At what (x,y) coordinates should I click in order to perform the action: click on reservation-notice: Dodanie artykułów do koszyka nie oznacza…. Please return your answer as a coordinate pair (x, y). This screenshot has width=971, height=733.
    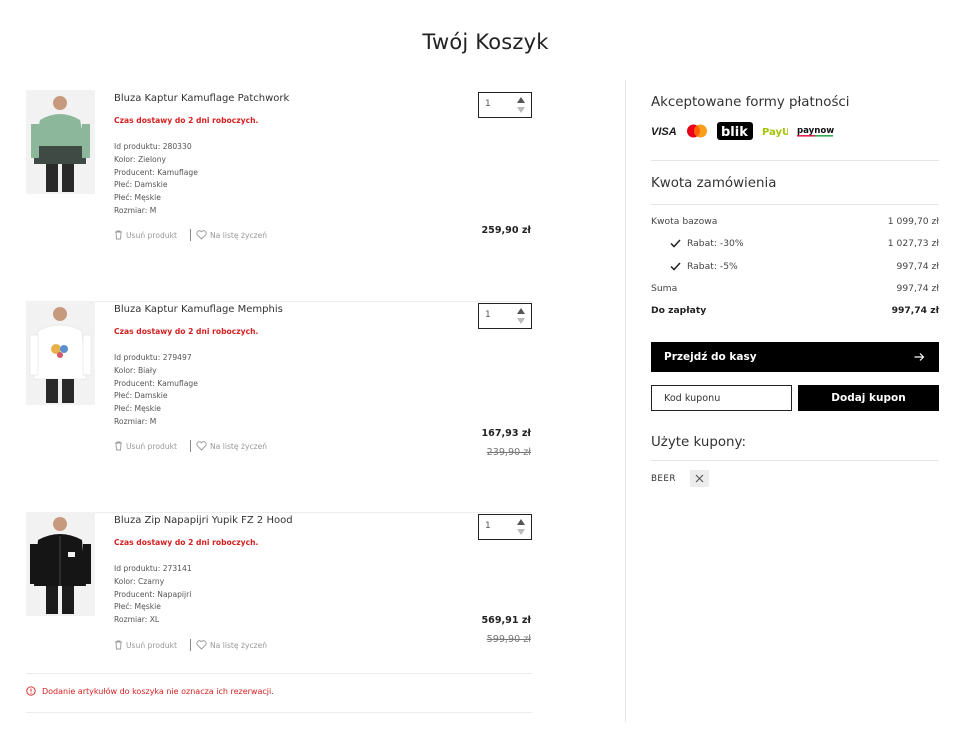
    Looking at the image, I should click on (150, 691).